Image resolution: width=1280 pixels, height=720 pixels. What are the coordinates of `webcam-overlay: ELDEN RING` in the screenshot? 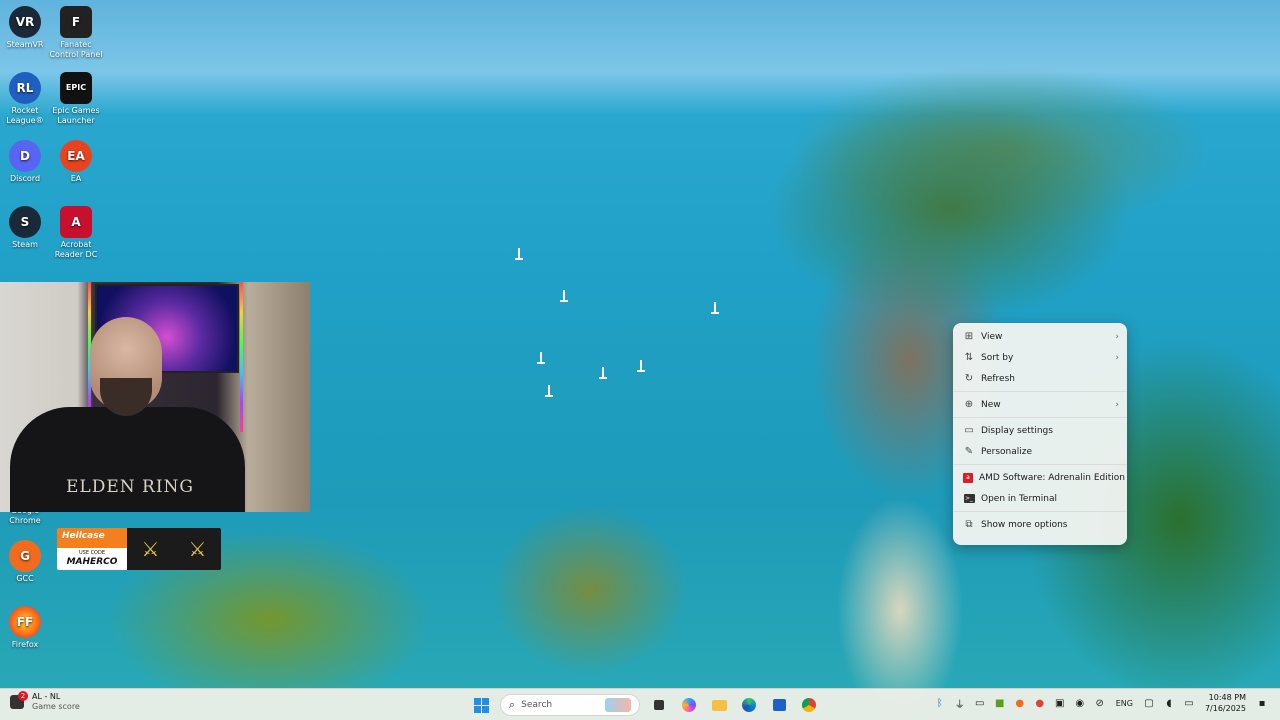 It's located at (155, 397).